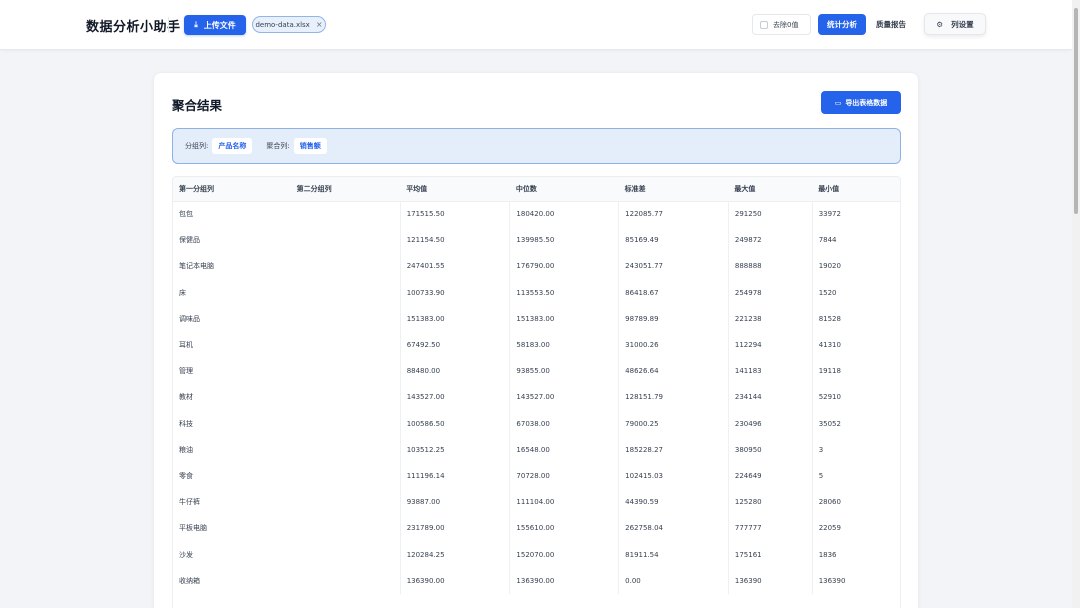 The height and width of the screenshot is (608, 1080). I want to click on table-cell: 120284.25, so click(455, 554).